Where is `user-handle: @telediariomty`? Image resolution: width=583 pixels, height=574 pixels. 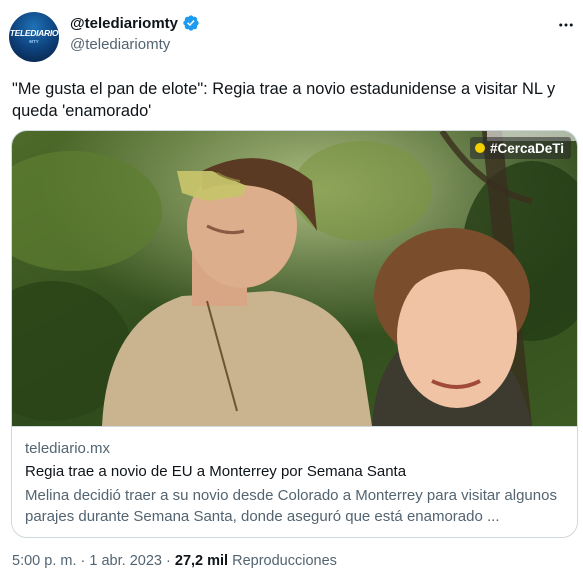
user-handle: @telediariomty is located at coordinates (120, 44).